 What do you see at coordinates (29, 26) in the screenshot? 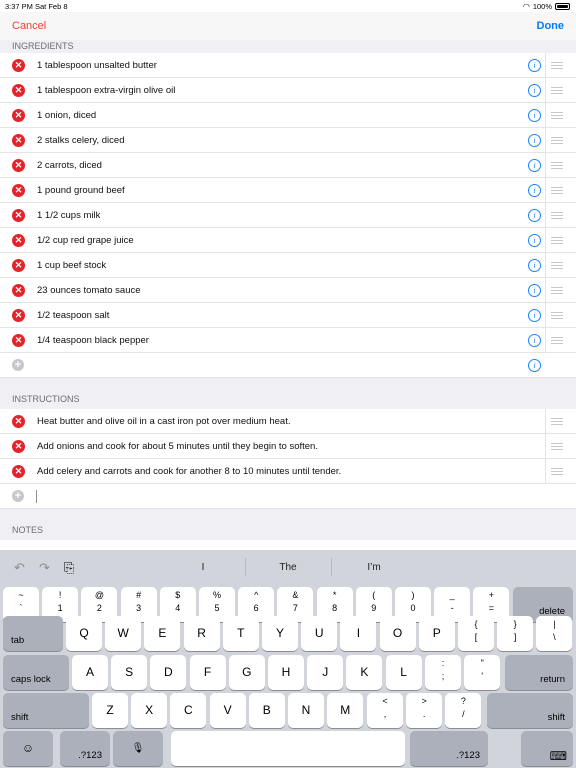
I see `cancel-button: Cancel` at bounding box center [29, 26].